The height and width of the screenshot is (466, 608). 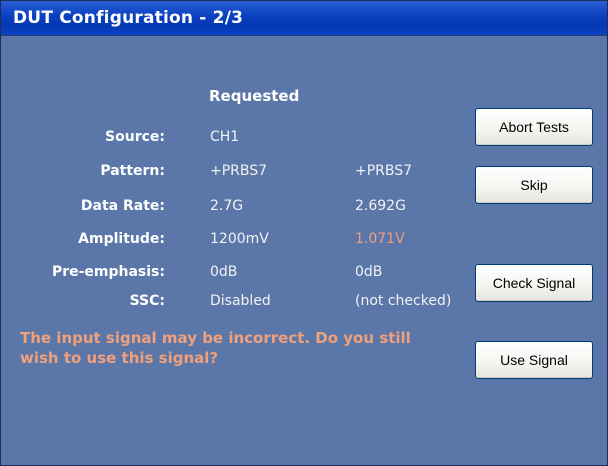 What do you see at coordinates (147, 301) in the screenshot?
I see `ssc-label: SSC:` at bounding box center [147, 301].